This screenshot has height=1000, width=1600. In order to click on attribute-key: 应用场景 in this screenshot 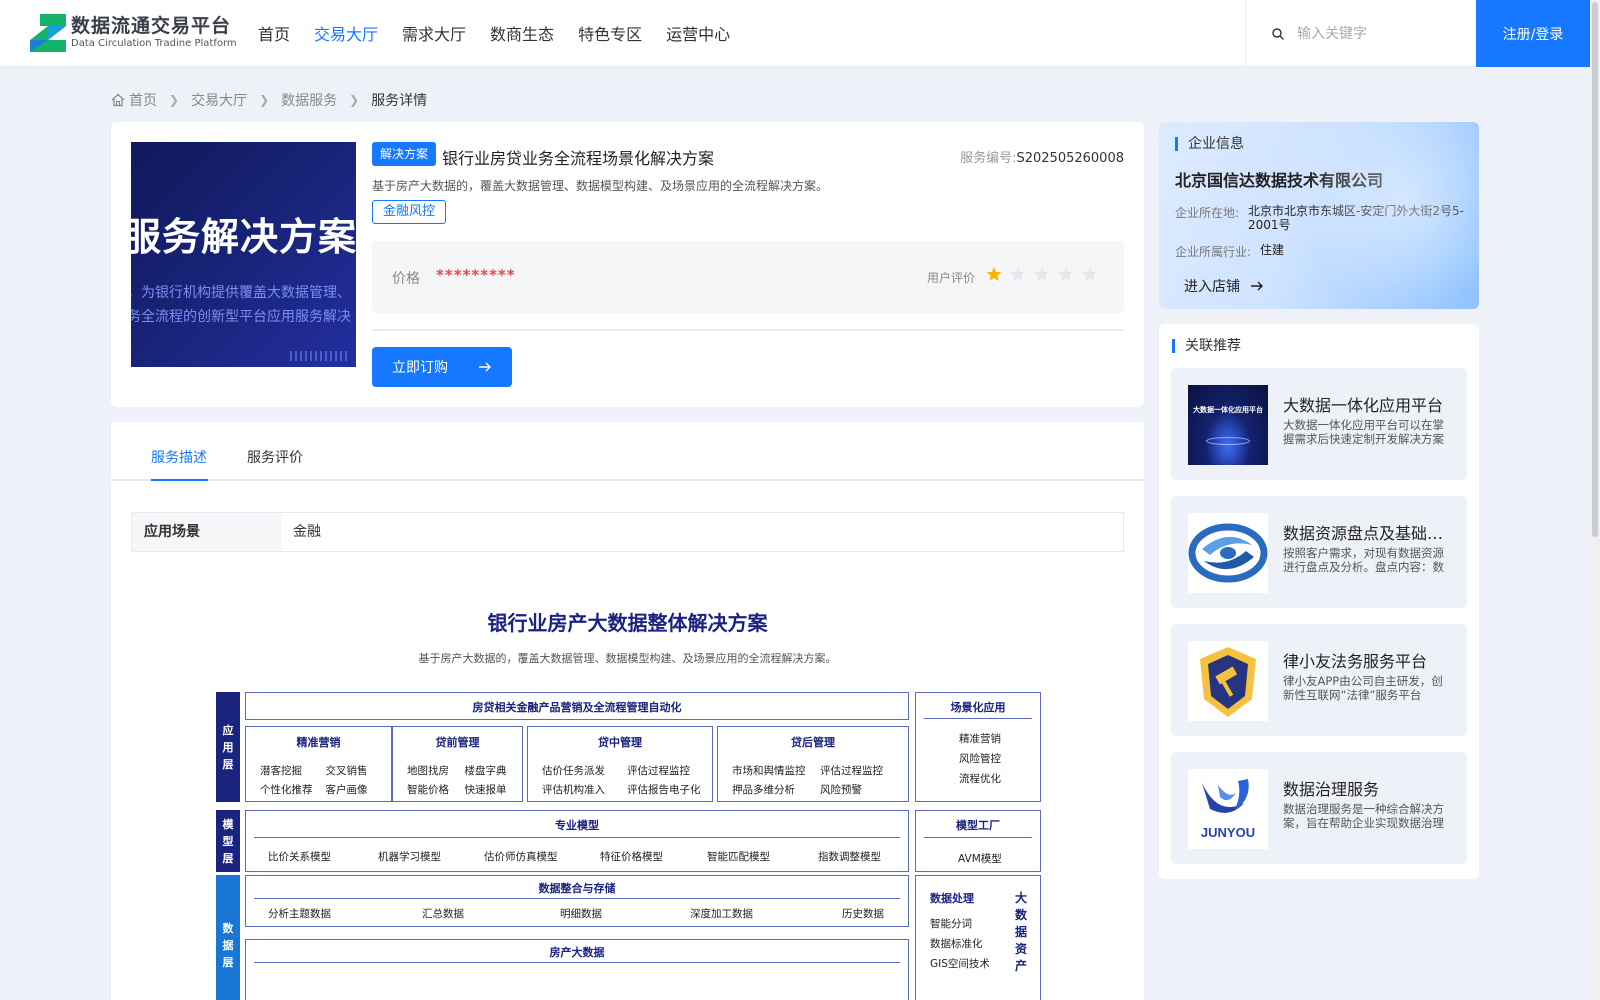, I will do `click(206, 532)`.